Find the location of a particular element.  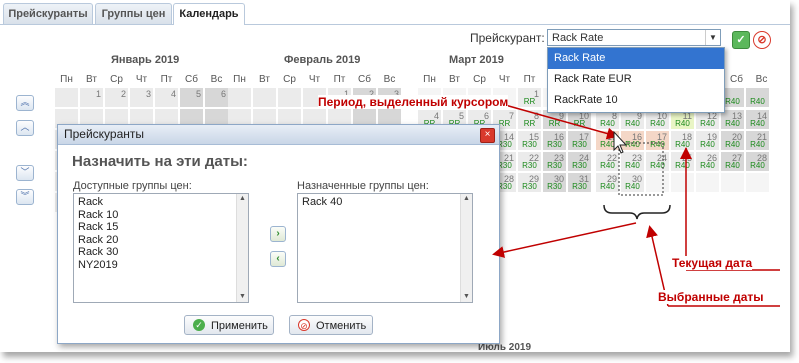

assigned-groups-list: Rack 40 ▲ ▼ is located at coordinates (385, 248).